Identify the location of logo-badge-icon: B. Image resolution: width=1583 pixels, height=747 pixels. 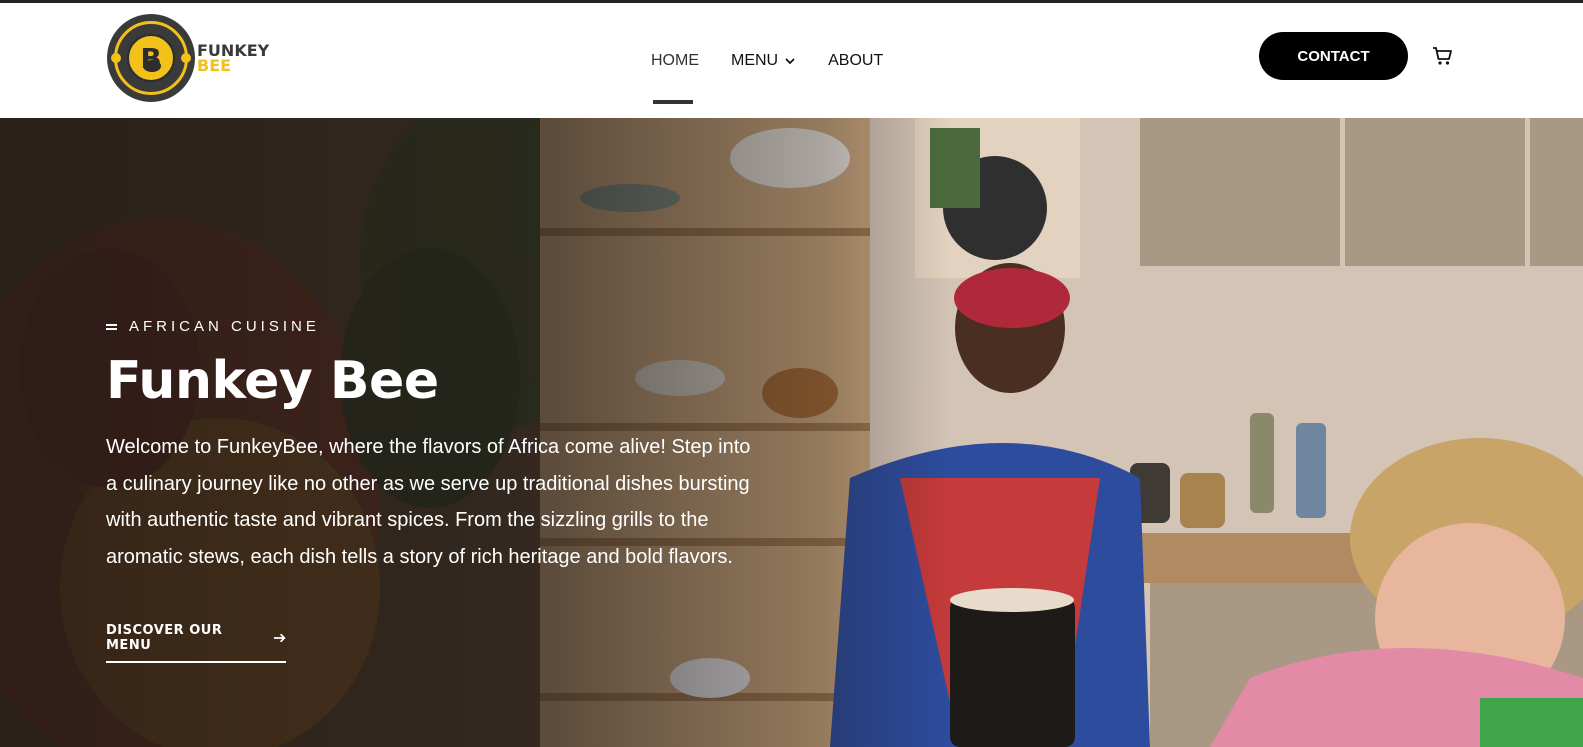
(151, 58).